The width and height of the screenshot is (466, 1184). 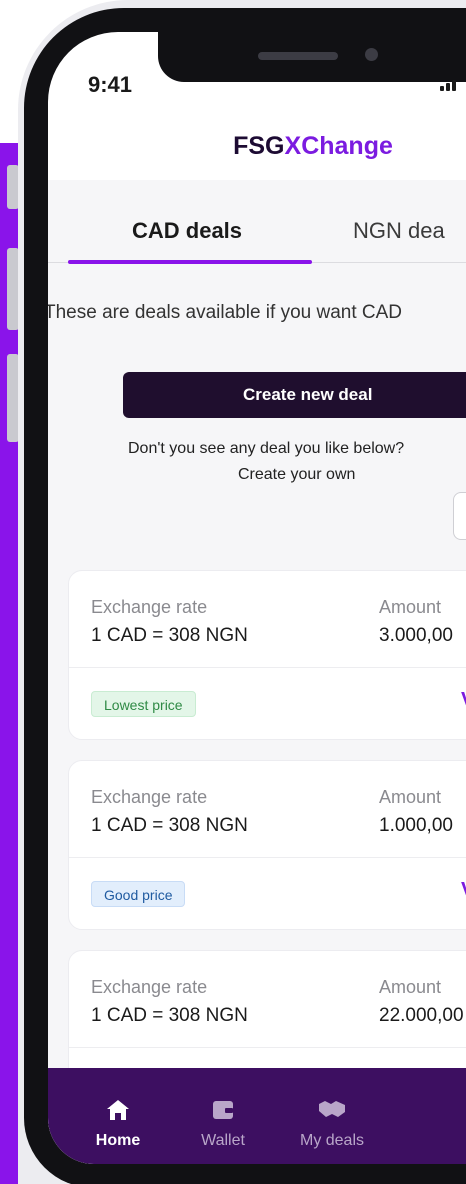 I want to click on nav-label-my-deals: My deals, so click(x=332, y=1140).